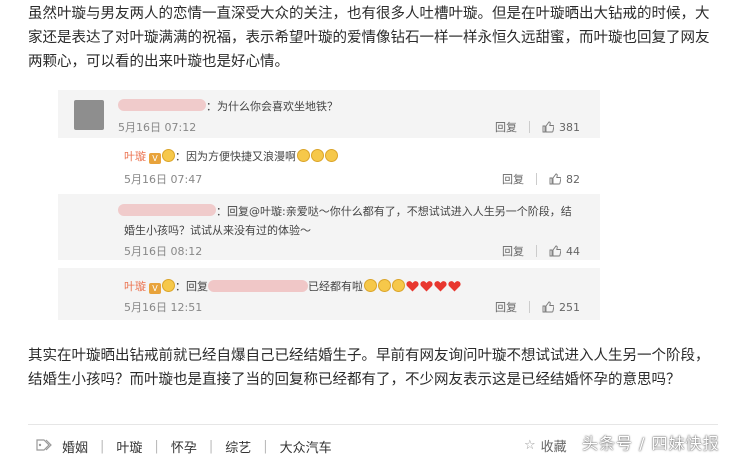 The height and width of the screenshot is (460, 737). I want to click on comment-text: ：因为方便快捷又浪漫啊, so click(235, 156).